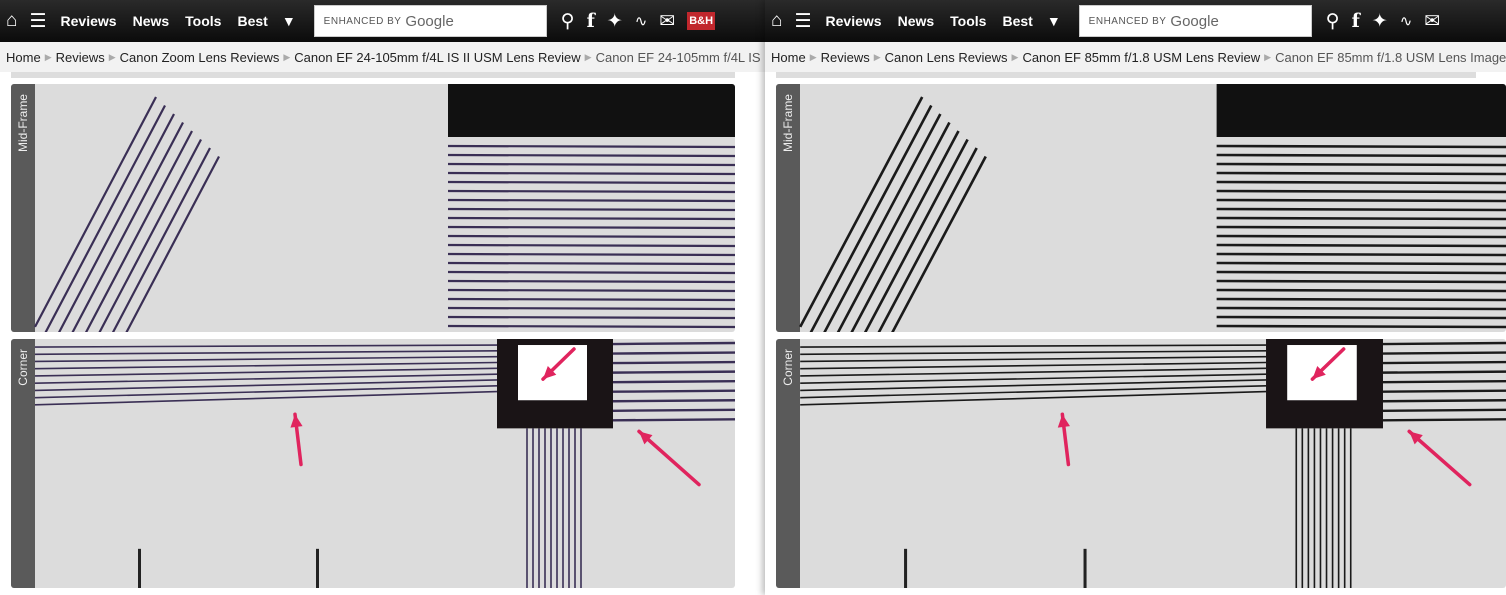 The width and height of the screenshot is (1506, 595). I want to click on breadcrumb-item: Canon EF 85mm f/1.8 USM Lens Review, so click(1141, 57).